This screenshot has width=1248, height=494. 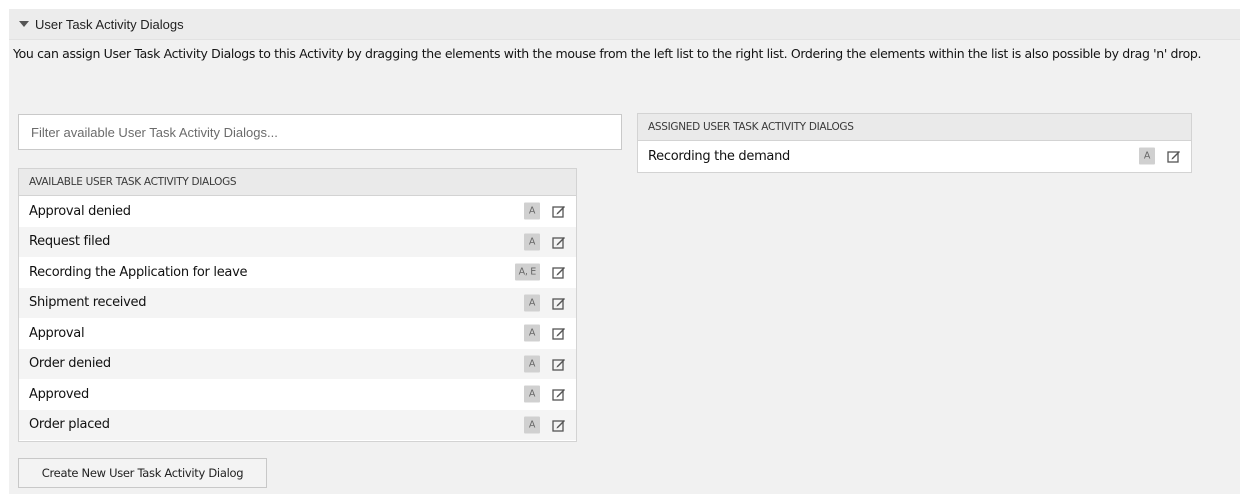 I want to click on filter-available-dialogs-input, so click(x=320, y=132).